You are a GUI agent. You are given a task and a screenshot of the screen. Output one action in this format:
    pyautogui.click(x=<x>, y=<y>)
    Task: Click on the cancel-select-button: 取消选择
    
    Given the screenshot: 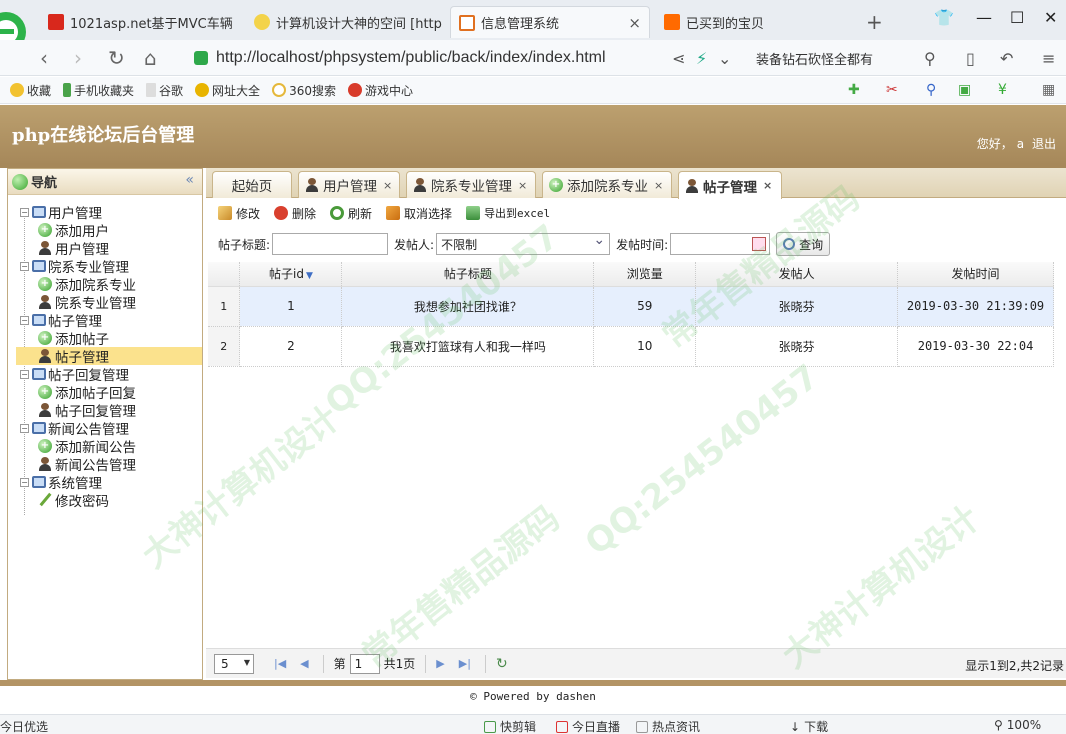 What is the action you would take?
    pyautogui.click(x=419, y=213)
    